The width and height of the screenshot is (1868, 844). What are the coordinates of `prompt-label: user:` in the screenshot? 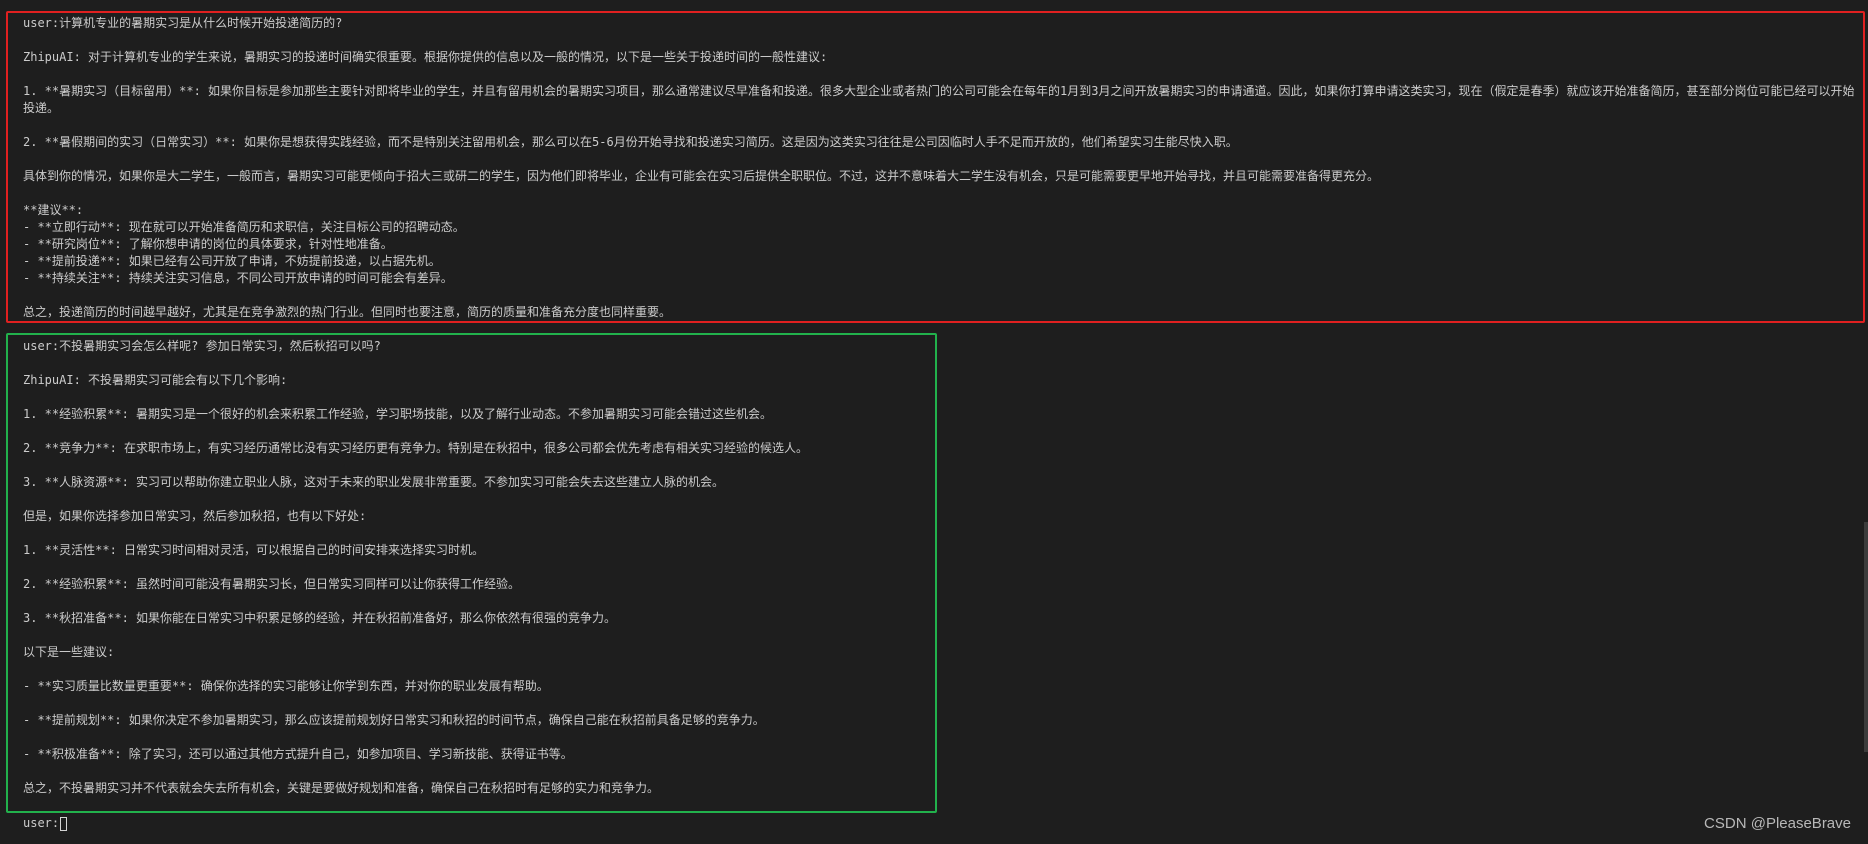 It's located at (41, 823).